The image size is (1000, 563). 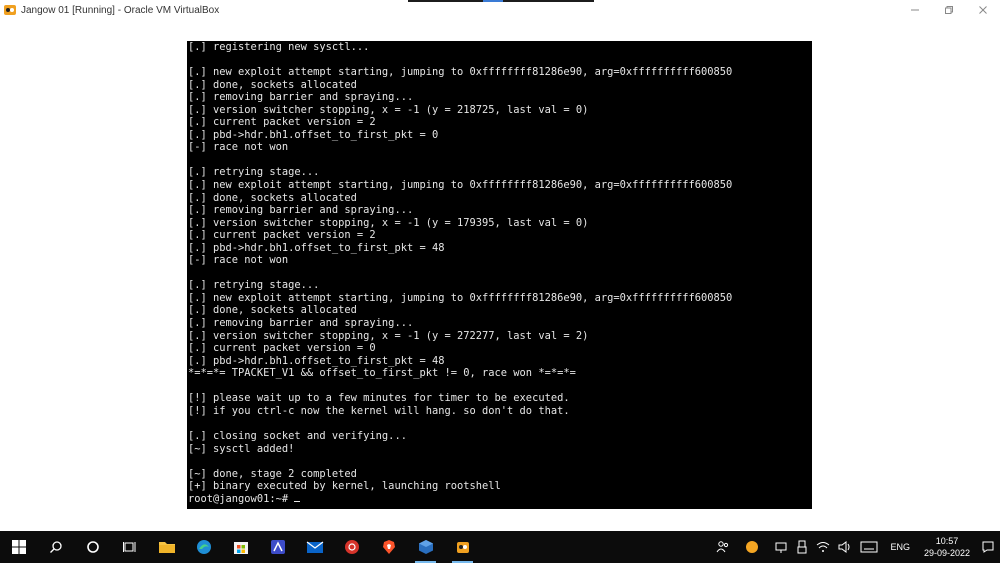 I want to click on jangow-vm-icon, so click(x=462, y=547).